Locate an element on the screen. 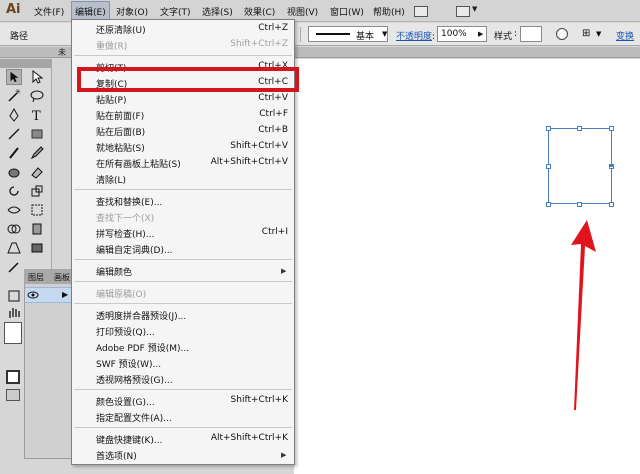  screen-mode-icon is located at coordinates (13, 395).